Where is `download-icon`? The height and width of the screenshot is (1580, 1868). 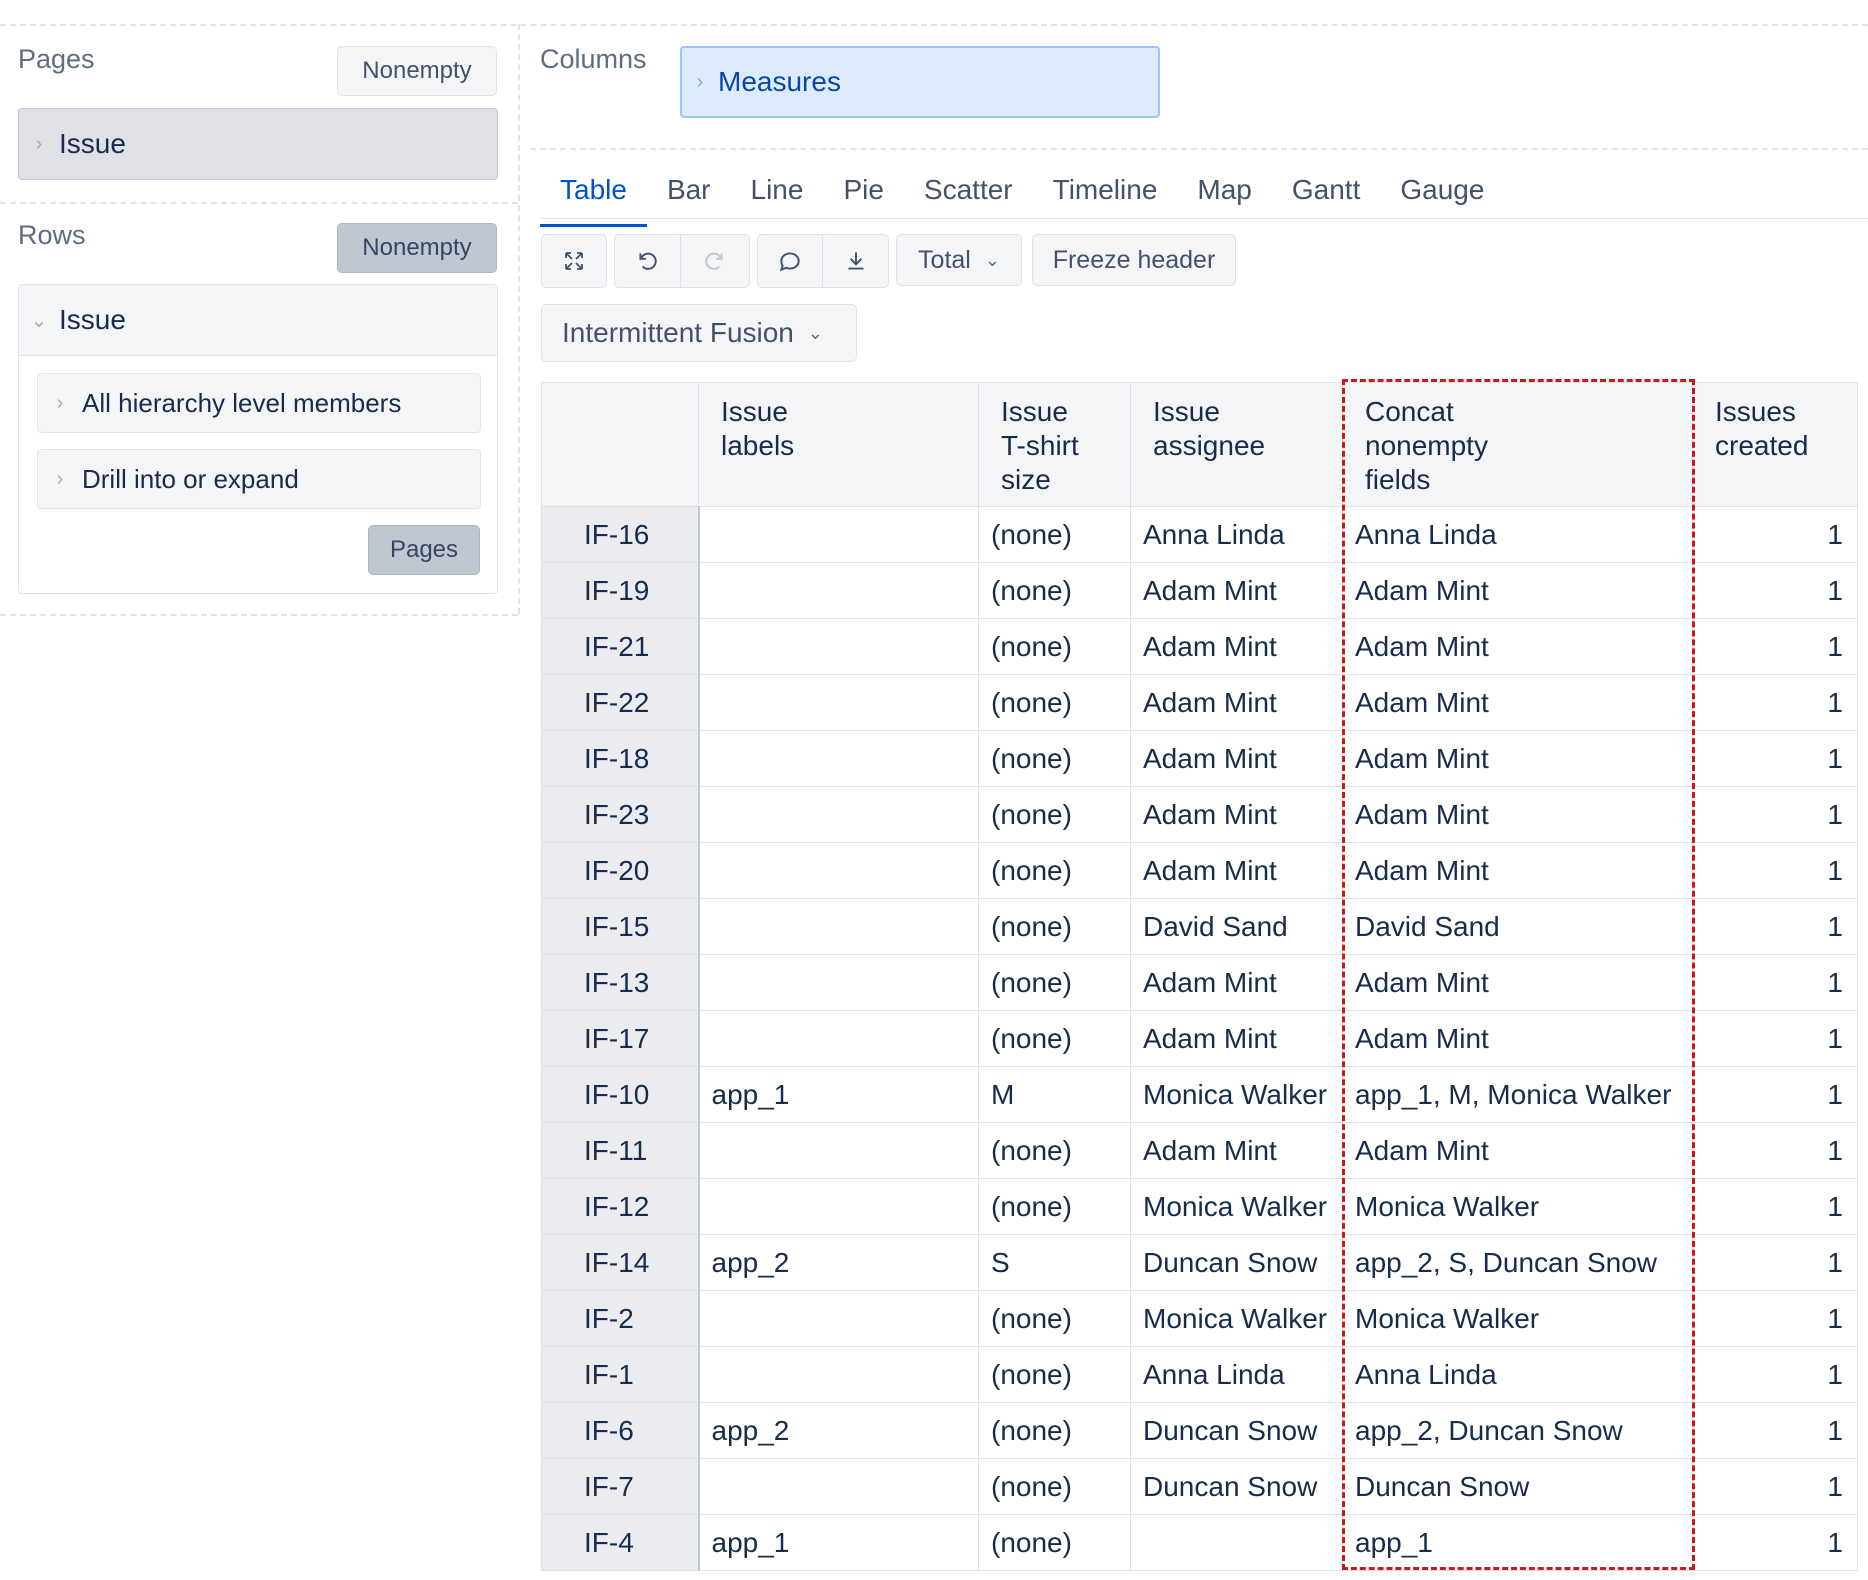
download-icon is located at coordinates (855, 261).